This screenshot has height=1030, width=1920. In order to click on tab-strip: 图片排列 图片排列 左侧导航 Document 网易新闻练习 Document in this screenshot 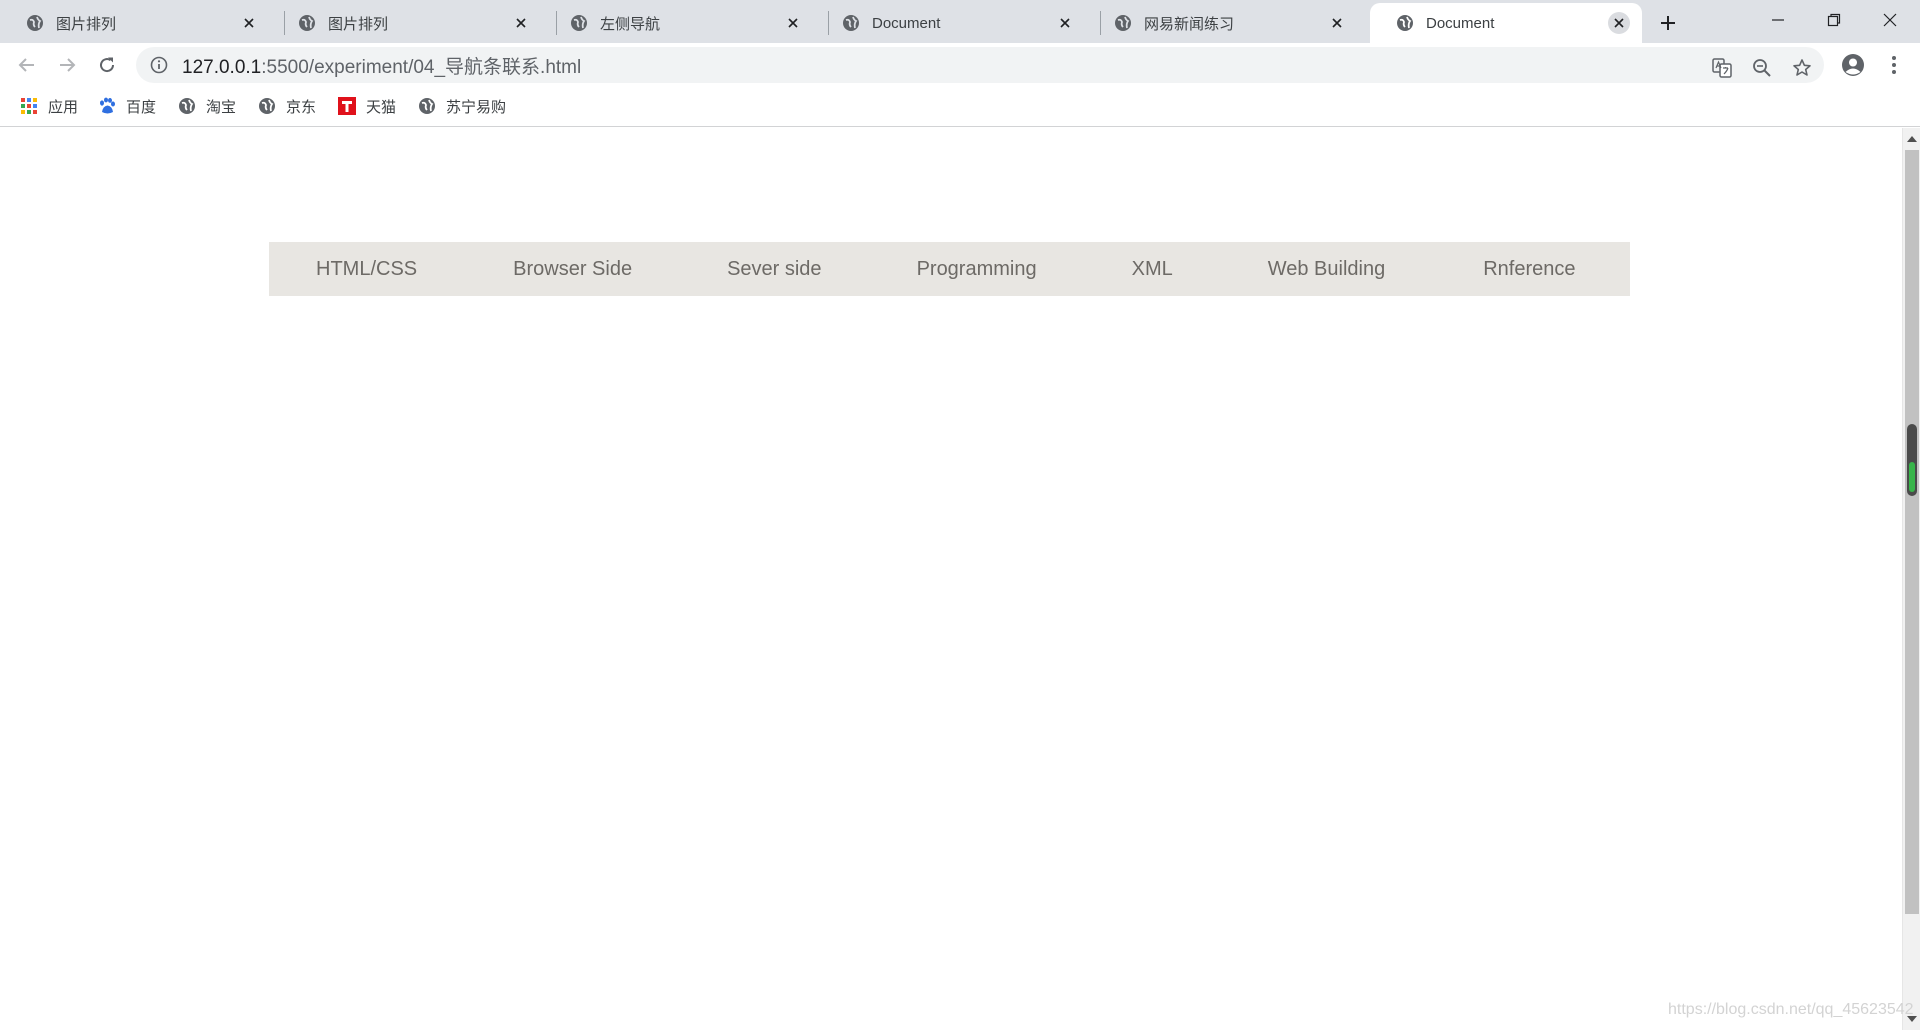, I will do `click(960, 21)`.